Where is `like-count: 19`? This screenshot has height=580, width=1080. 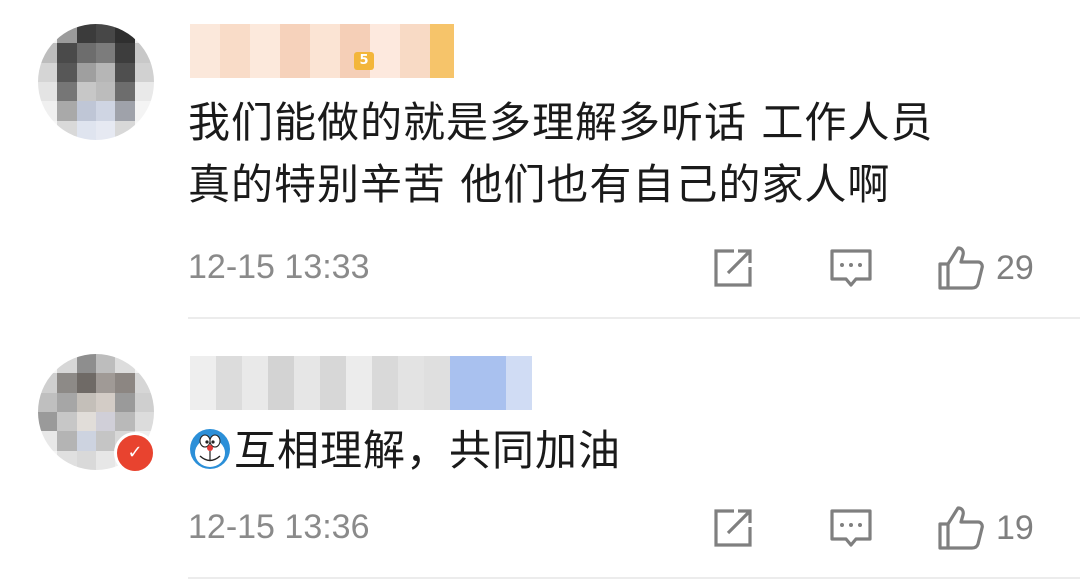 like-count: 19 is located at coordinates (1015, 527).